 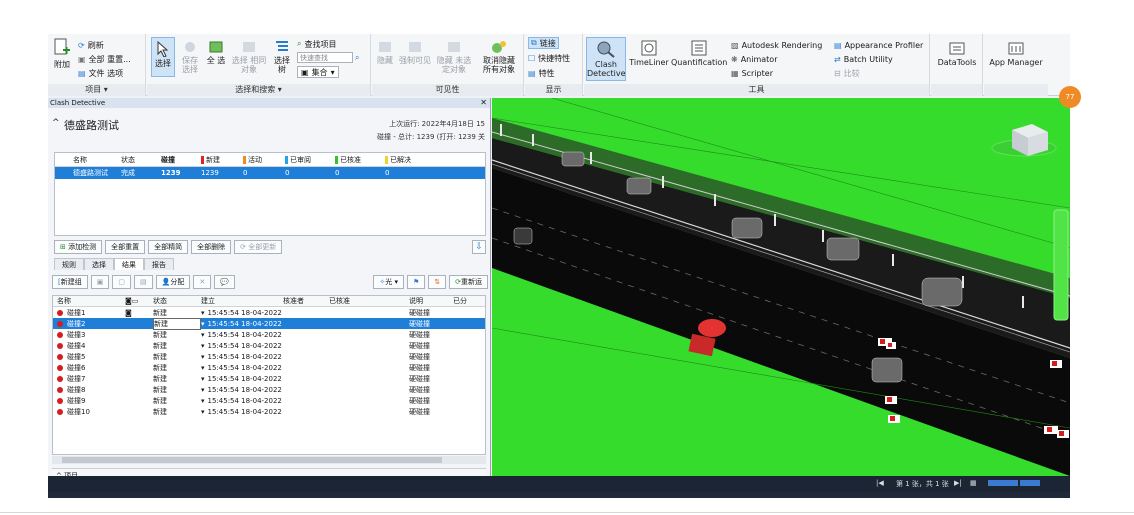 What do you see at coordinates (56, 123) in the screenshot?
I see `collapse-chevron-icon: ^` at bounding box center [56, 123].